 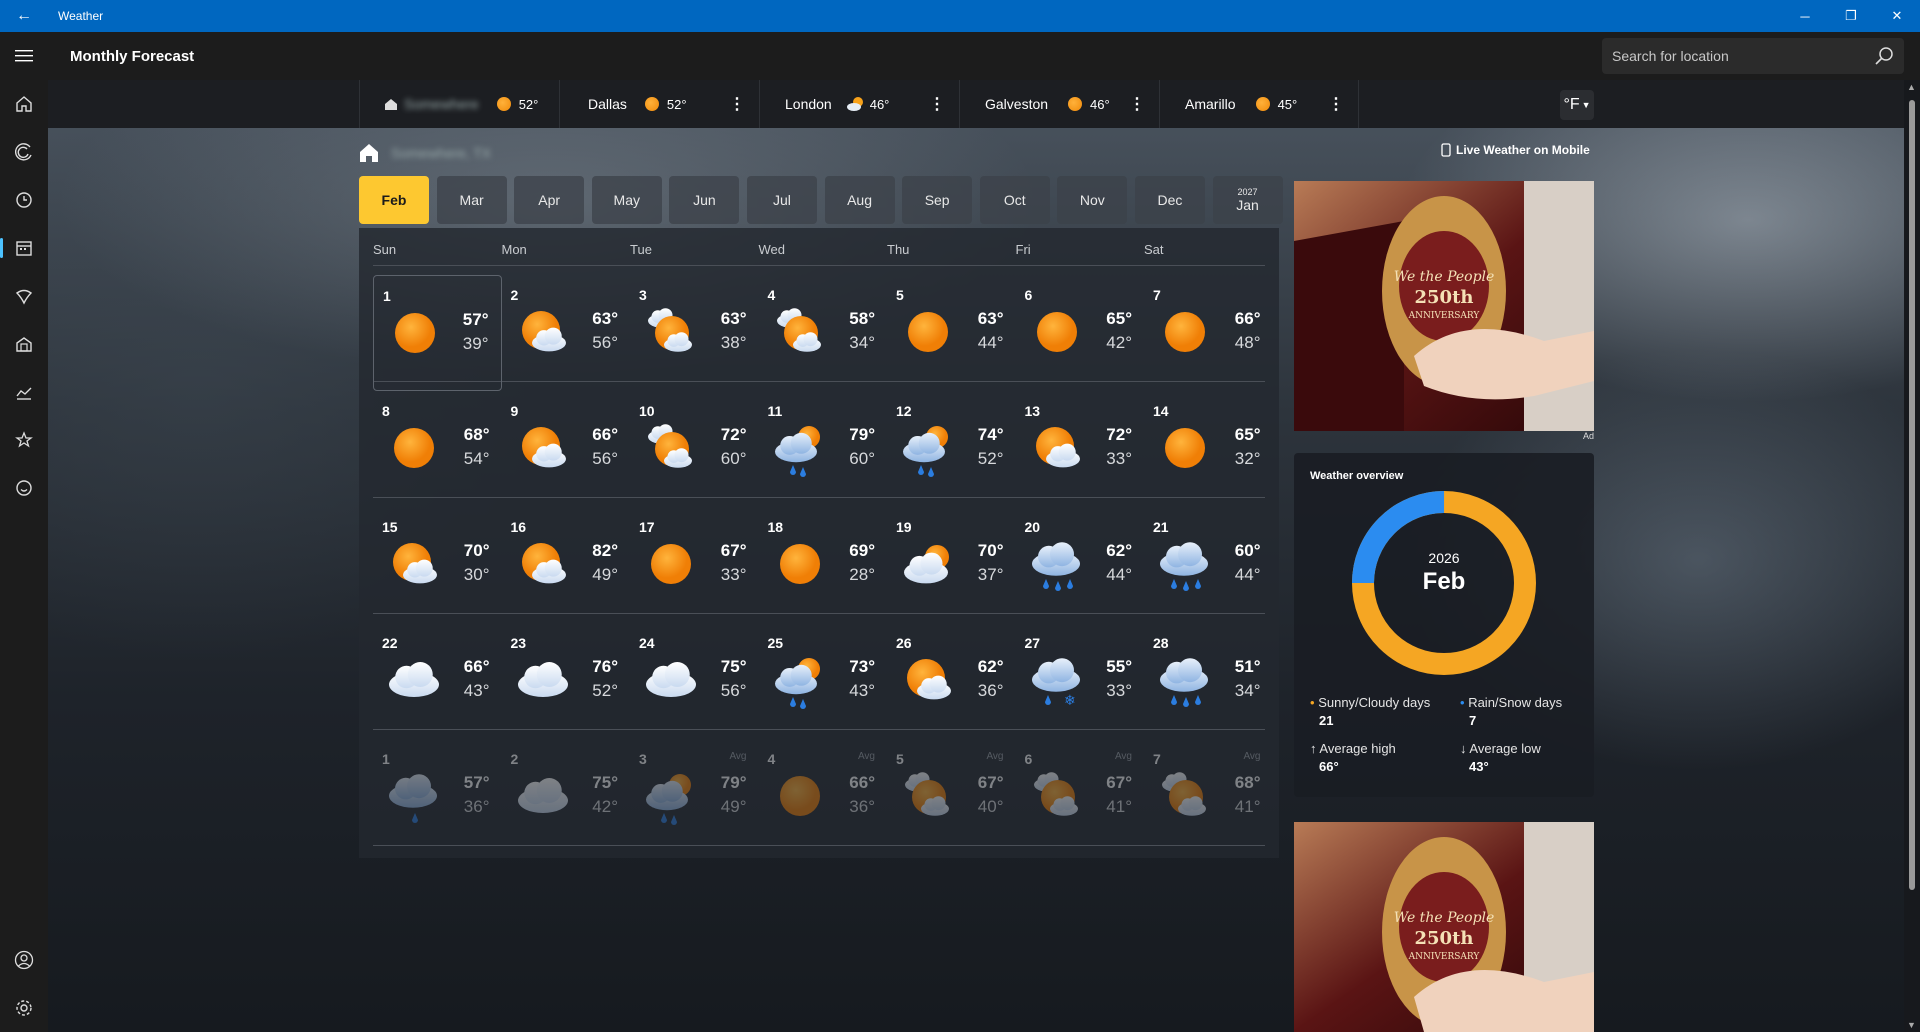 I want to click on tab-month-1: Mar, so click(x=471, y=200).